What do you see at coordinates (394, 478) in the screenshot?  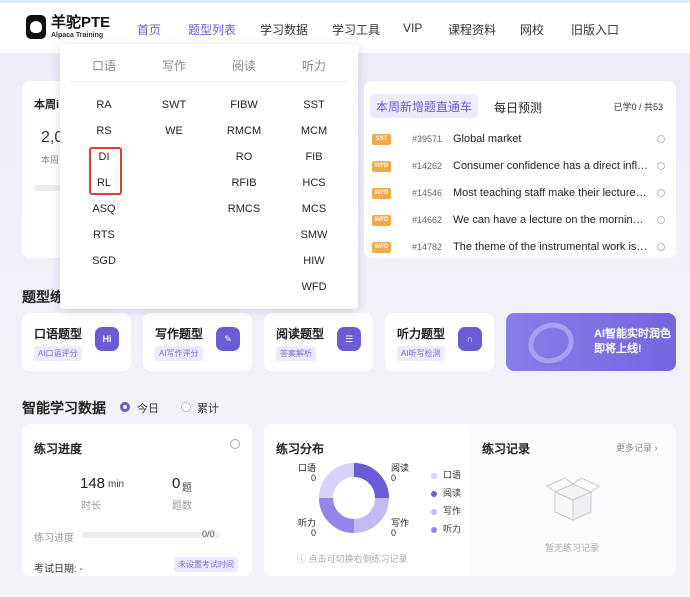 I see `seg-value-reading: 0` at bounding box center [394, 478].